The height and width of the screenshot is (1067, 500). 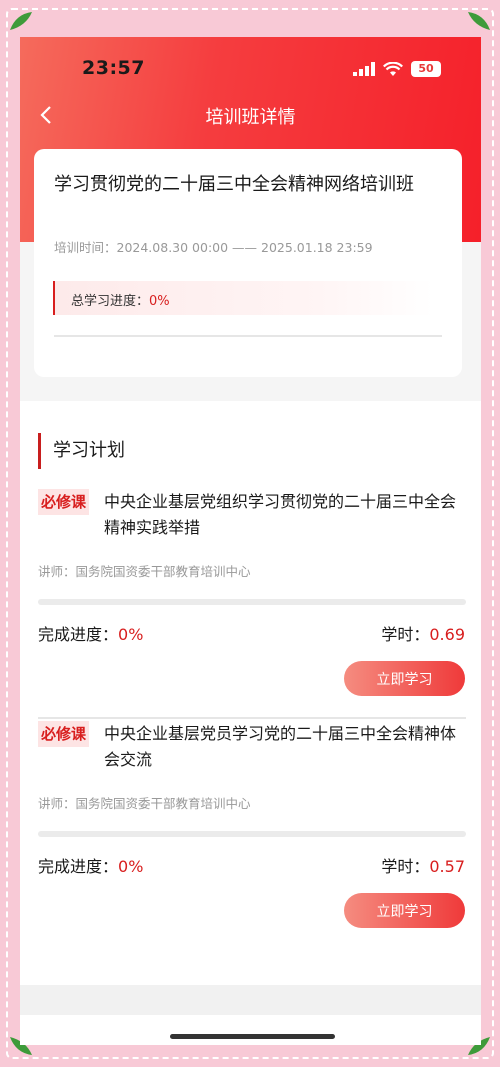 I want to click on total-progress-value: 0%, so click(x=159, y=301).